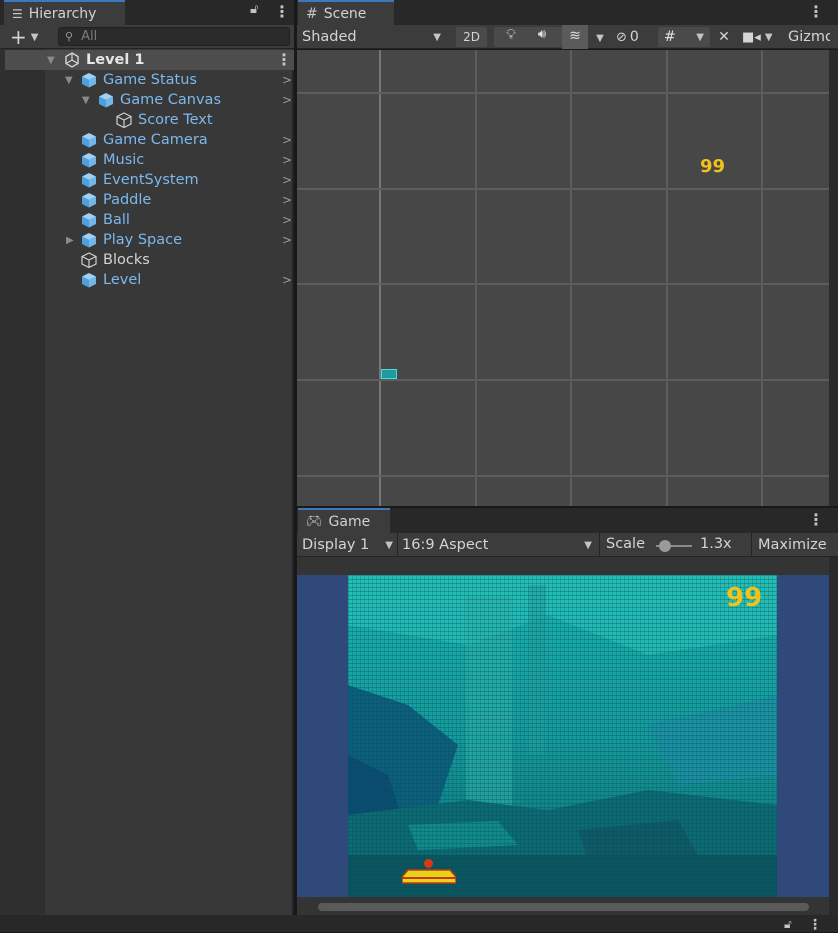  I want to click on scene-game-object, so click(389, 374).